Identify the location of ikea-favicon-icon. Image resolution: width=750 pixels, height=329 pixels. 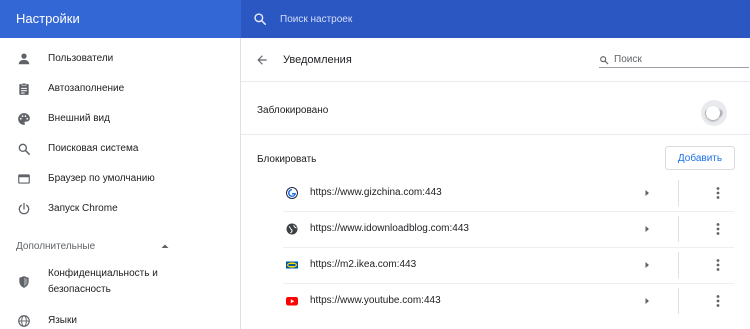
(292, 265).